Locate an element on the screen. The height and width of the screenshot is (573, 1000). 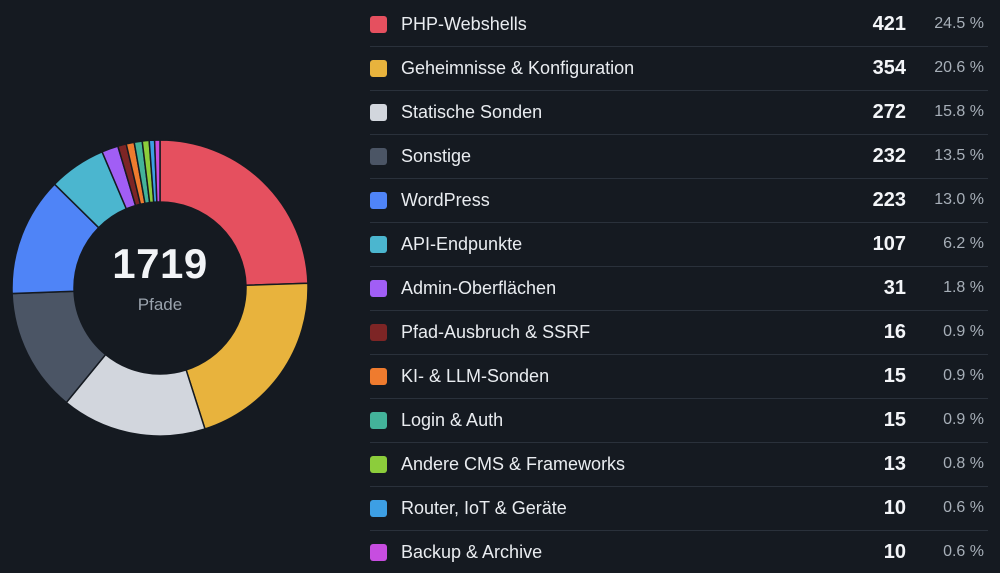
legend-label: API-Endpunkte is located at coordinates (462, 244).